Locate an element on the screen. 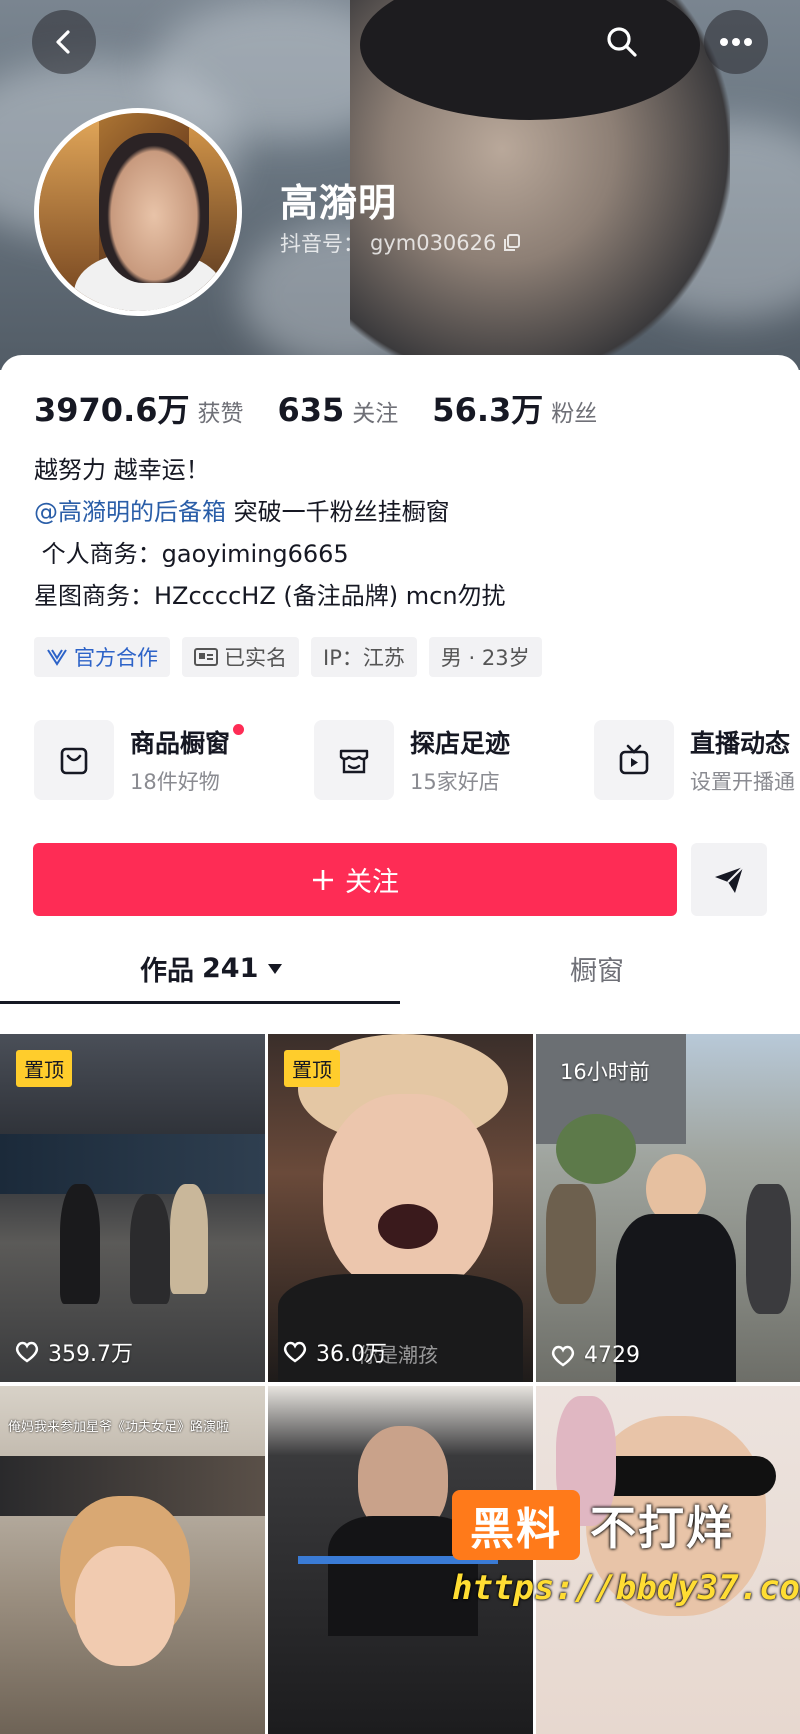  tag-ip-location: IP：江苏 is located at coordinates (364, 657).